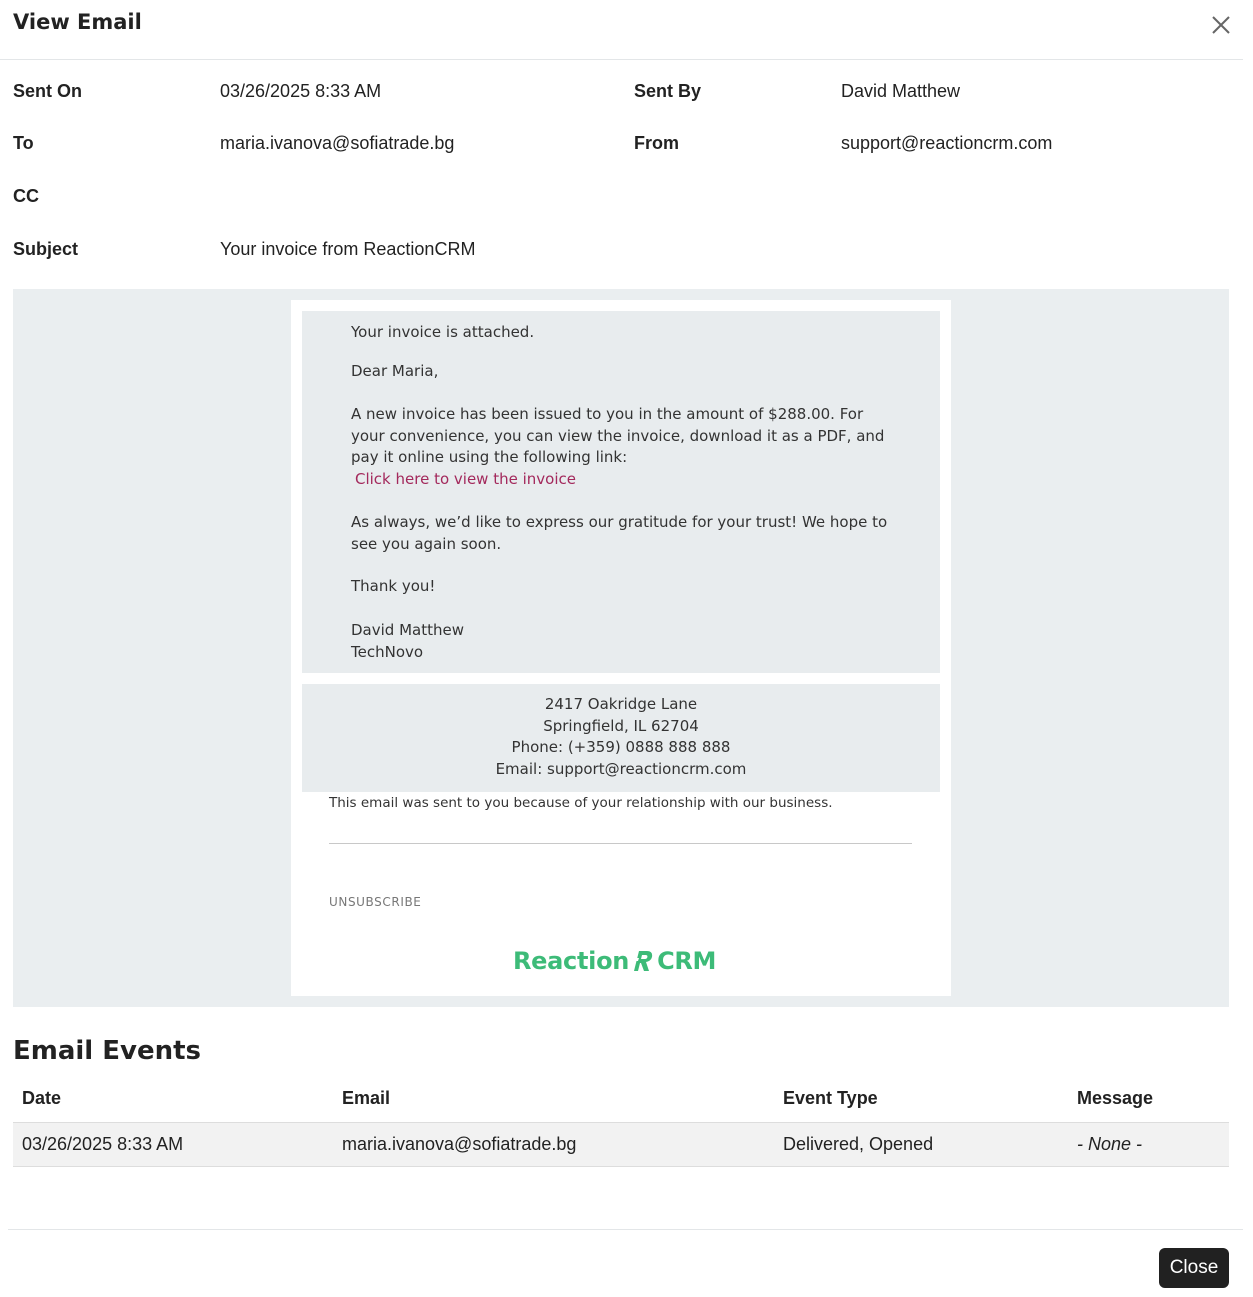 Image resolution: width=1253 pixels, height=1297 pixels. Describe the element at coordinates (443, 332) in the screenshot. I see `email-intro: Your invoice is attached.` at that location.